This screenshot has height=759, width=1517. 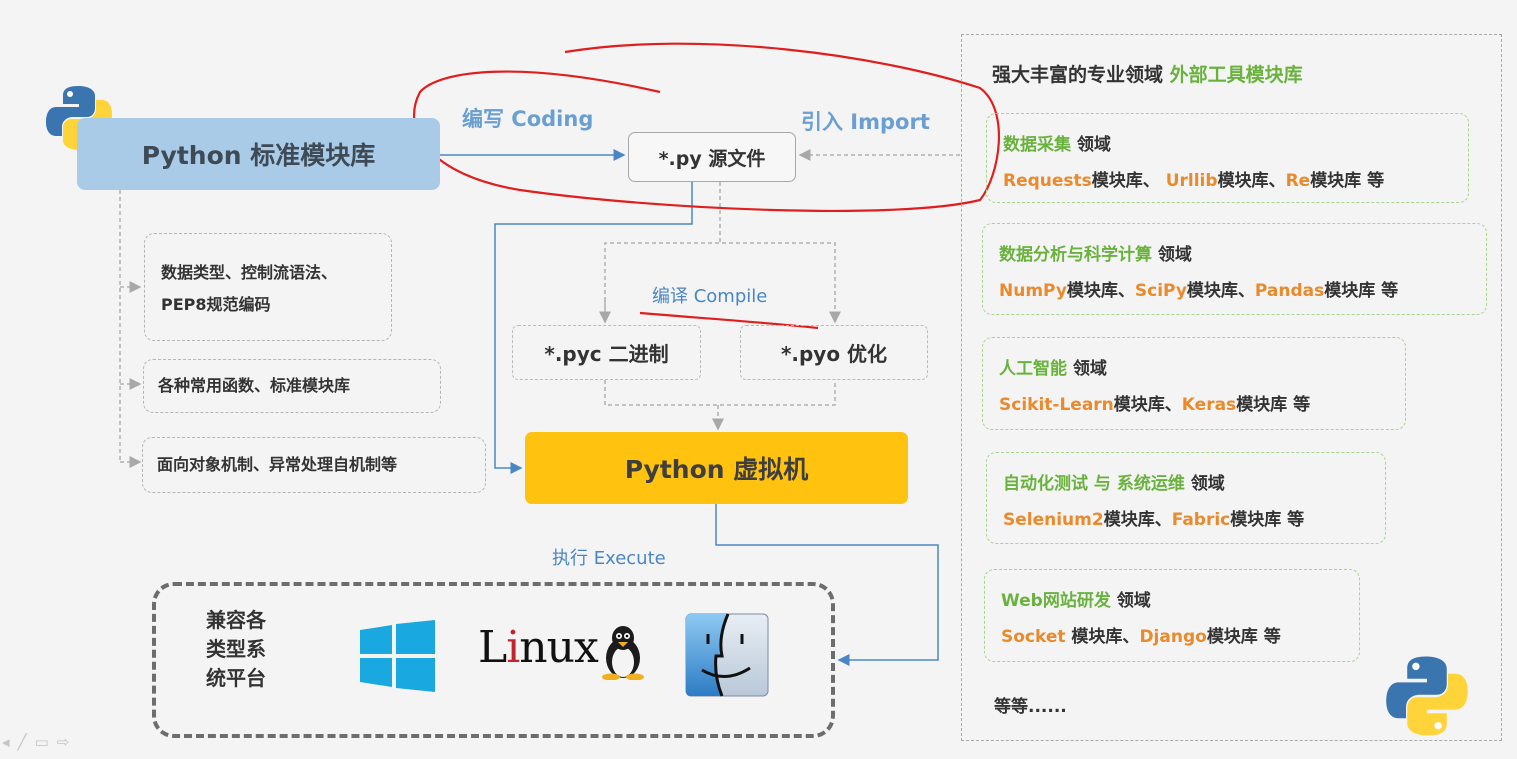 What do you see at coordinates (277, 464) in the screenshot?
I see `std-item-oop-label: 面向对象机制、异常处理自机制等` at bounding box center [277, 464].